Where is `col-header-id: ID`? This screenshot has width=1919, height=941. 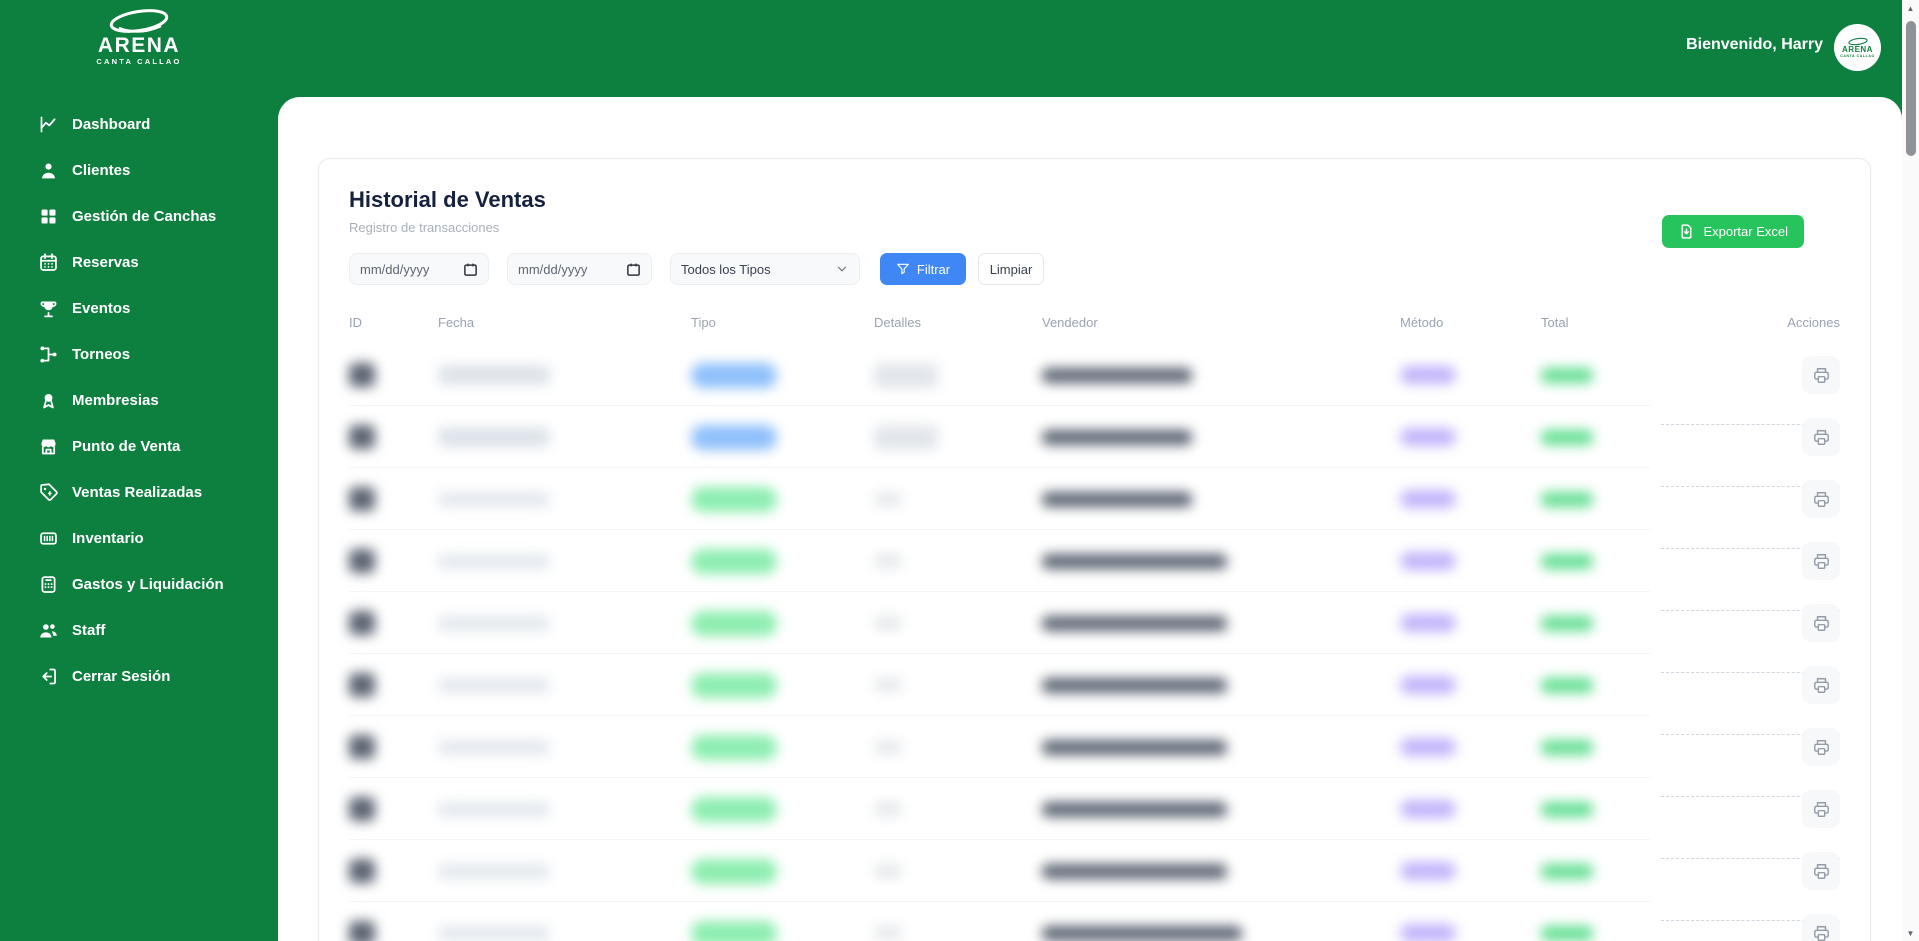 col-header-id: ID is located at coordinates (355, 322).